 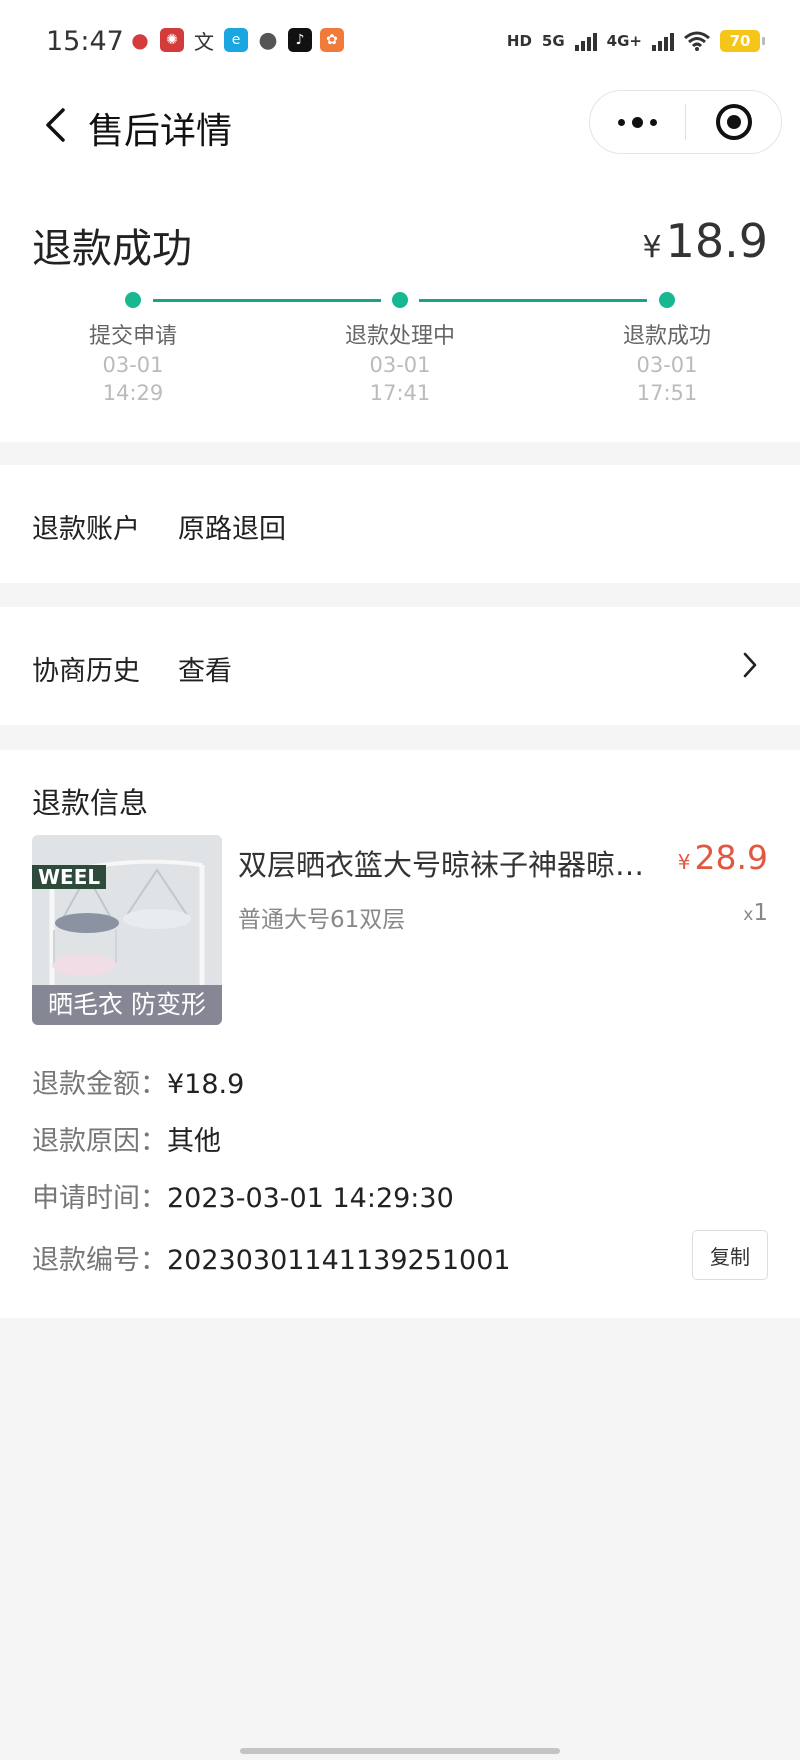 I want to click on refund-account-value: 原路退回, so click(x=232, y=529).